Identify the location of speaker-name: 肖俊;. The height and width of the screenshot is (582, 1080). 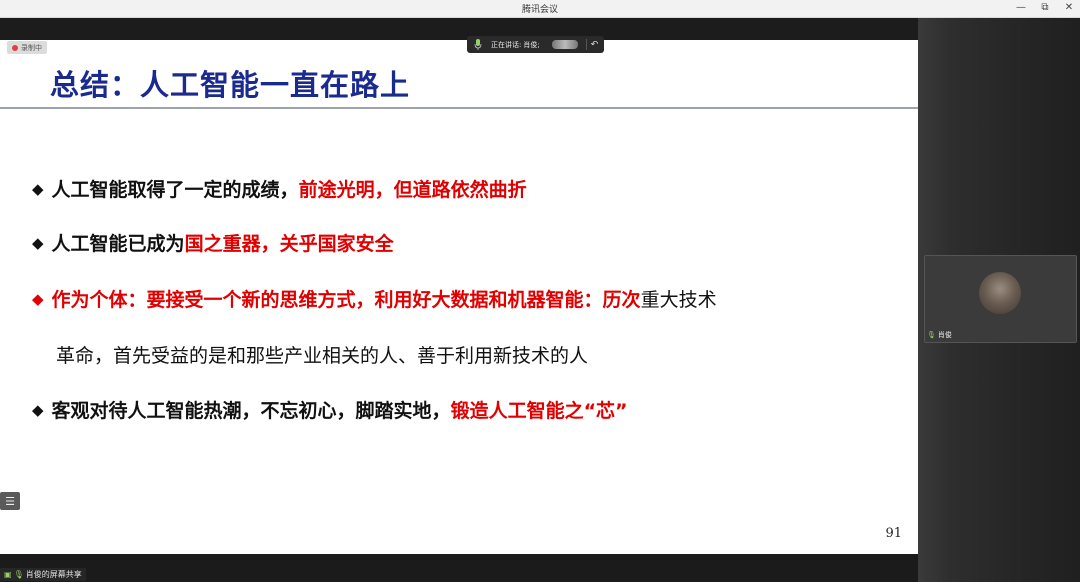
(531, 44).